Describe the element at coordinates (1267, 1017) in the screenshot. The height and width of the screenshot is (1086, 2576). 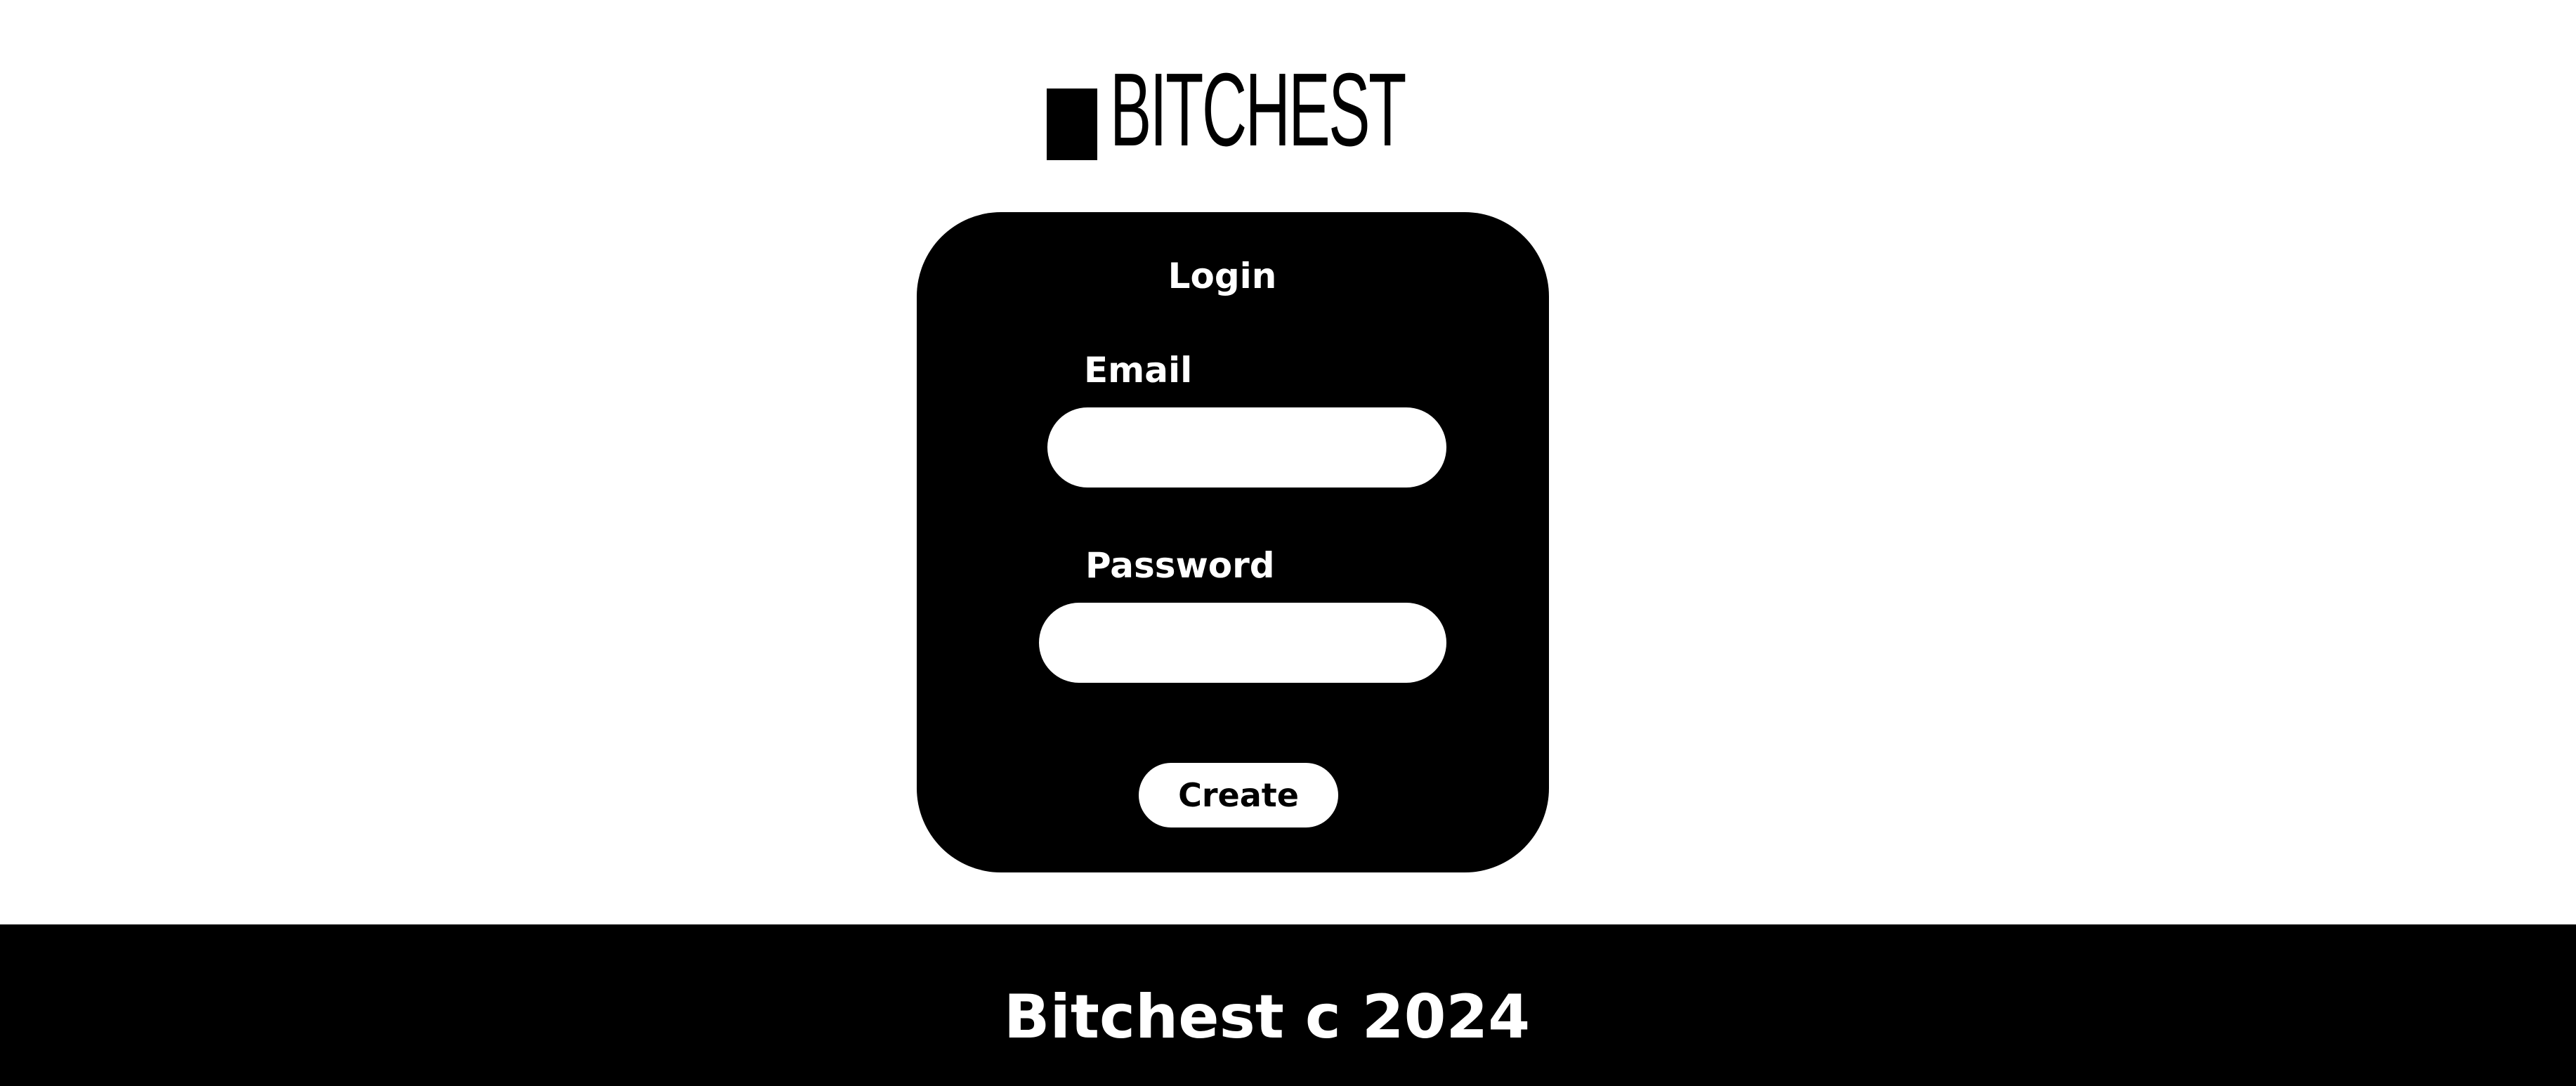
I see `footer-copyright: Bitchest c 2024` at that location.